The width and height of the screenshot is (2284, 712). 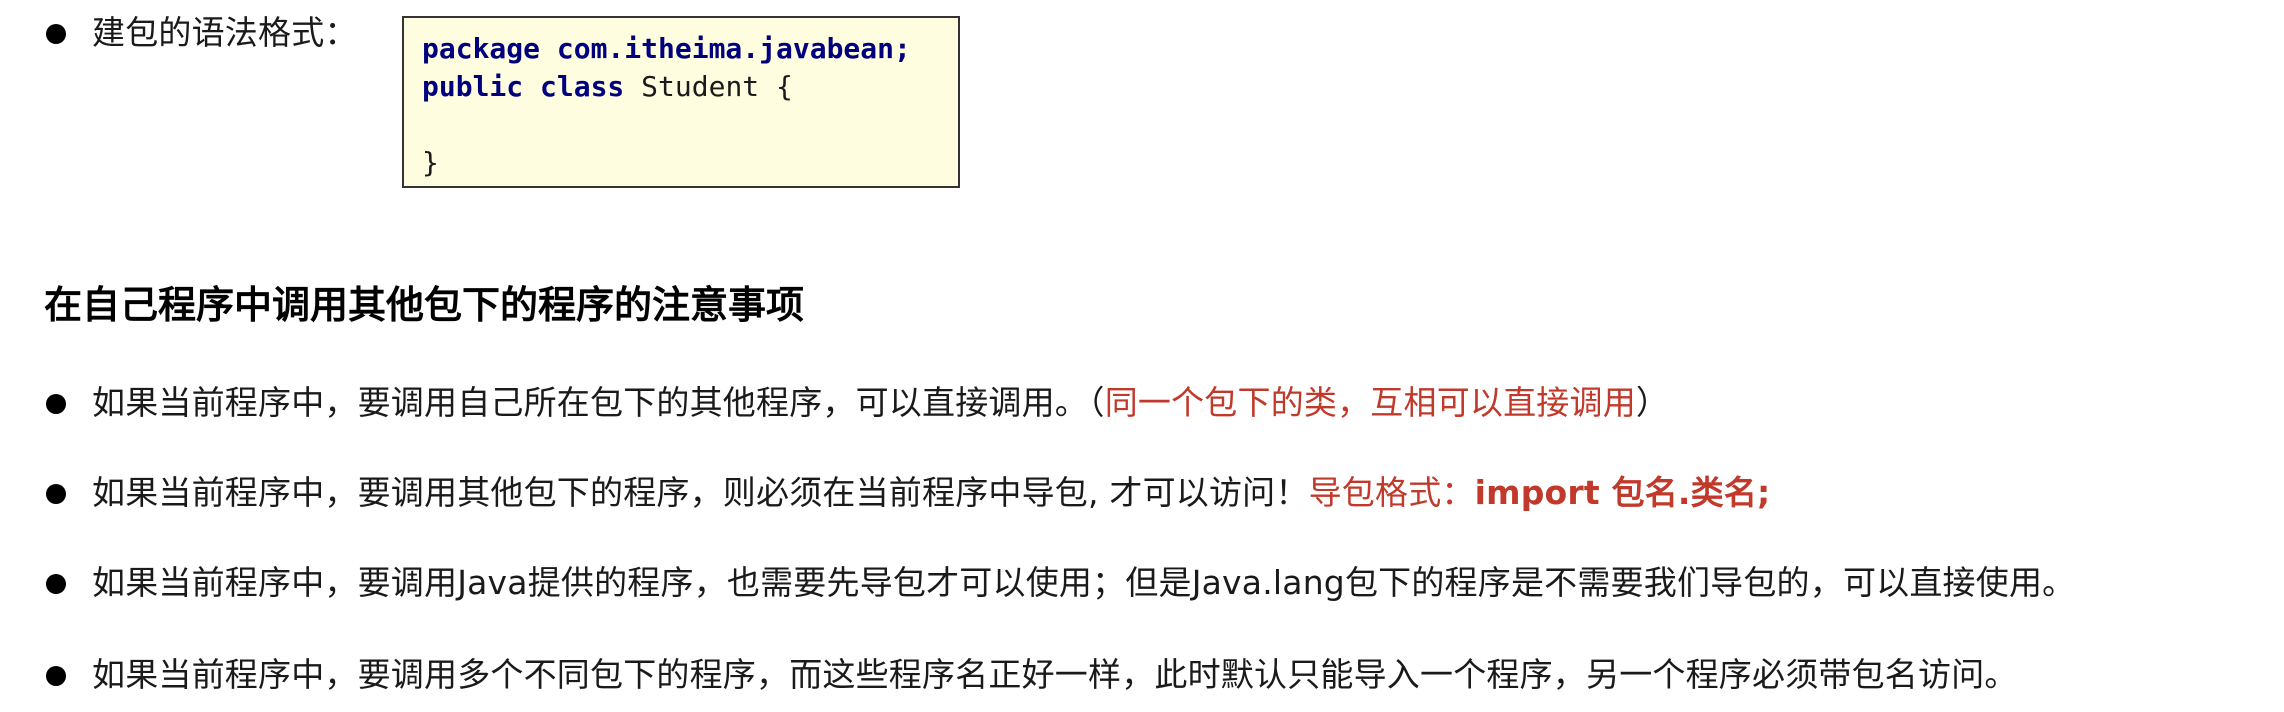 I want to click on code-line-1: package com.itheima.javabean;, so click(x=690, y=49).